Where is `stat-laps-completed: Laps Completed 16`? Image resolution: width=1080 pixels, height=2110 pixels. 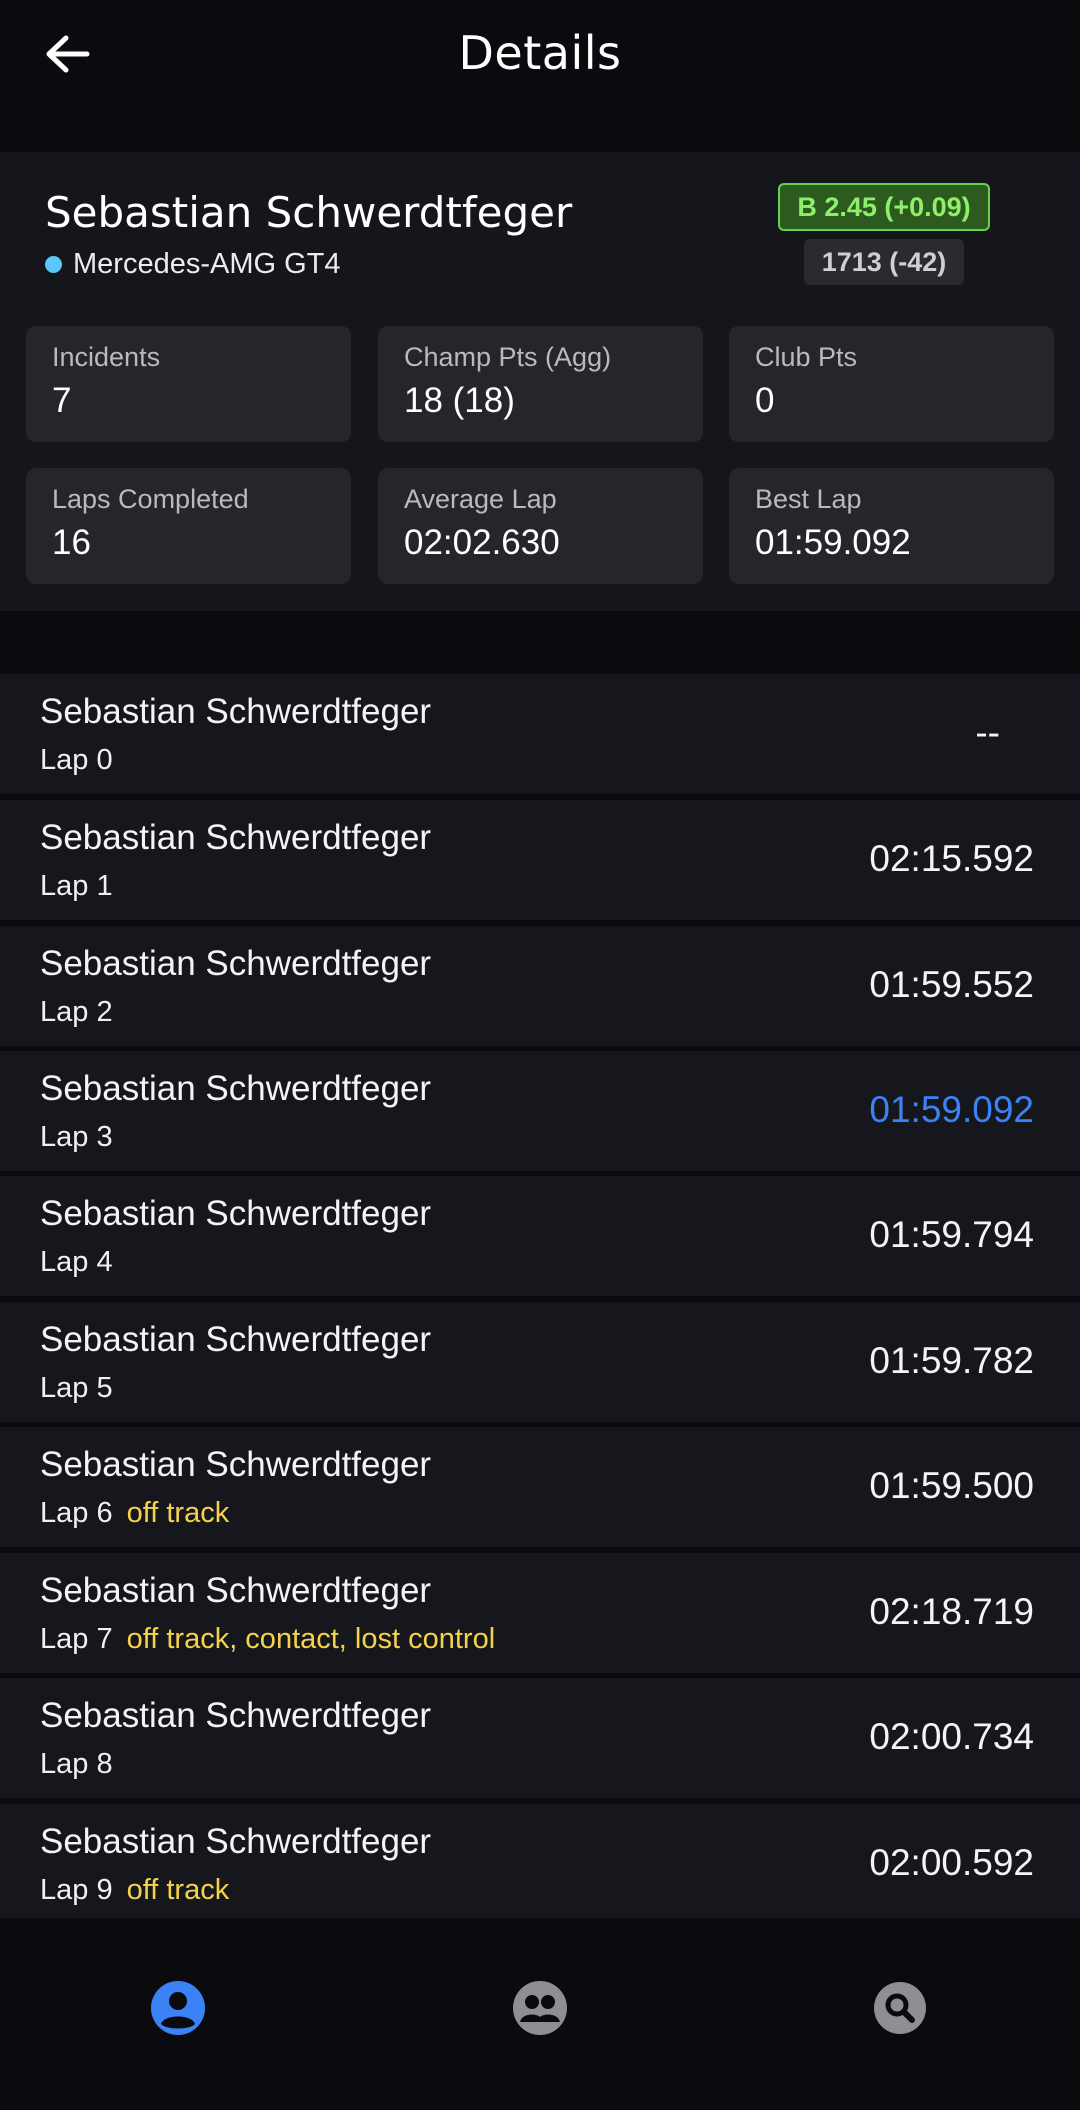 stat-laps-completed: Laps Completed 16 is located at coordinates (188, 526).